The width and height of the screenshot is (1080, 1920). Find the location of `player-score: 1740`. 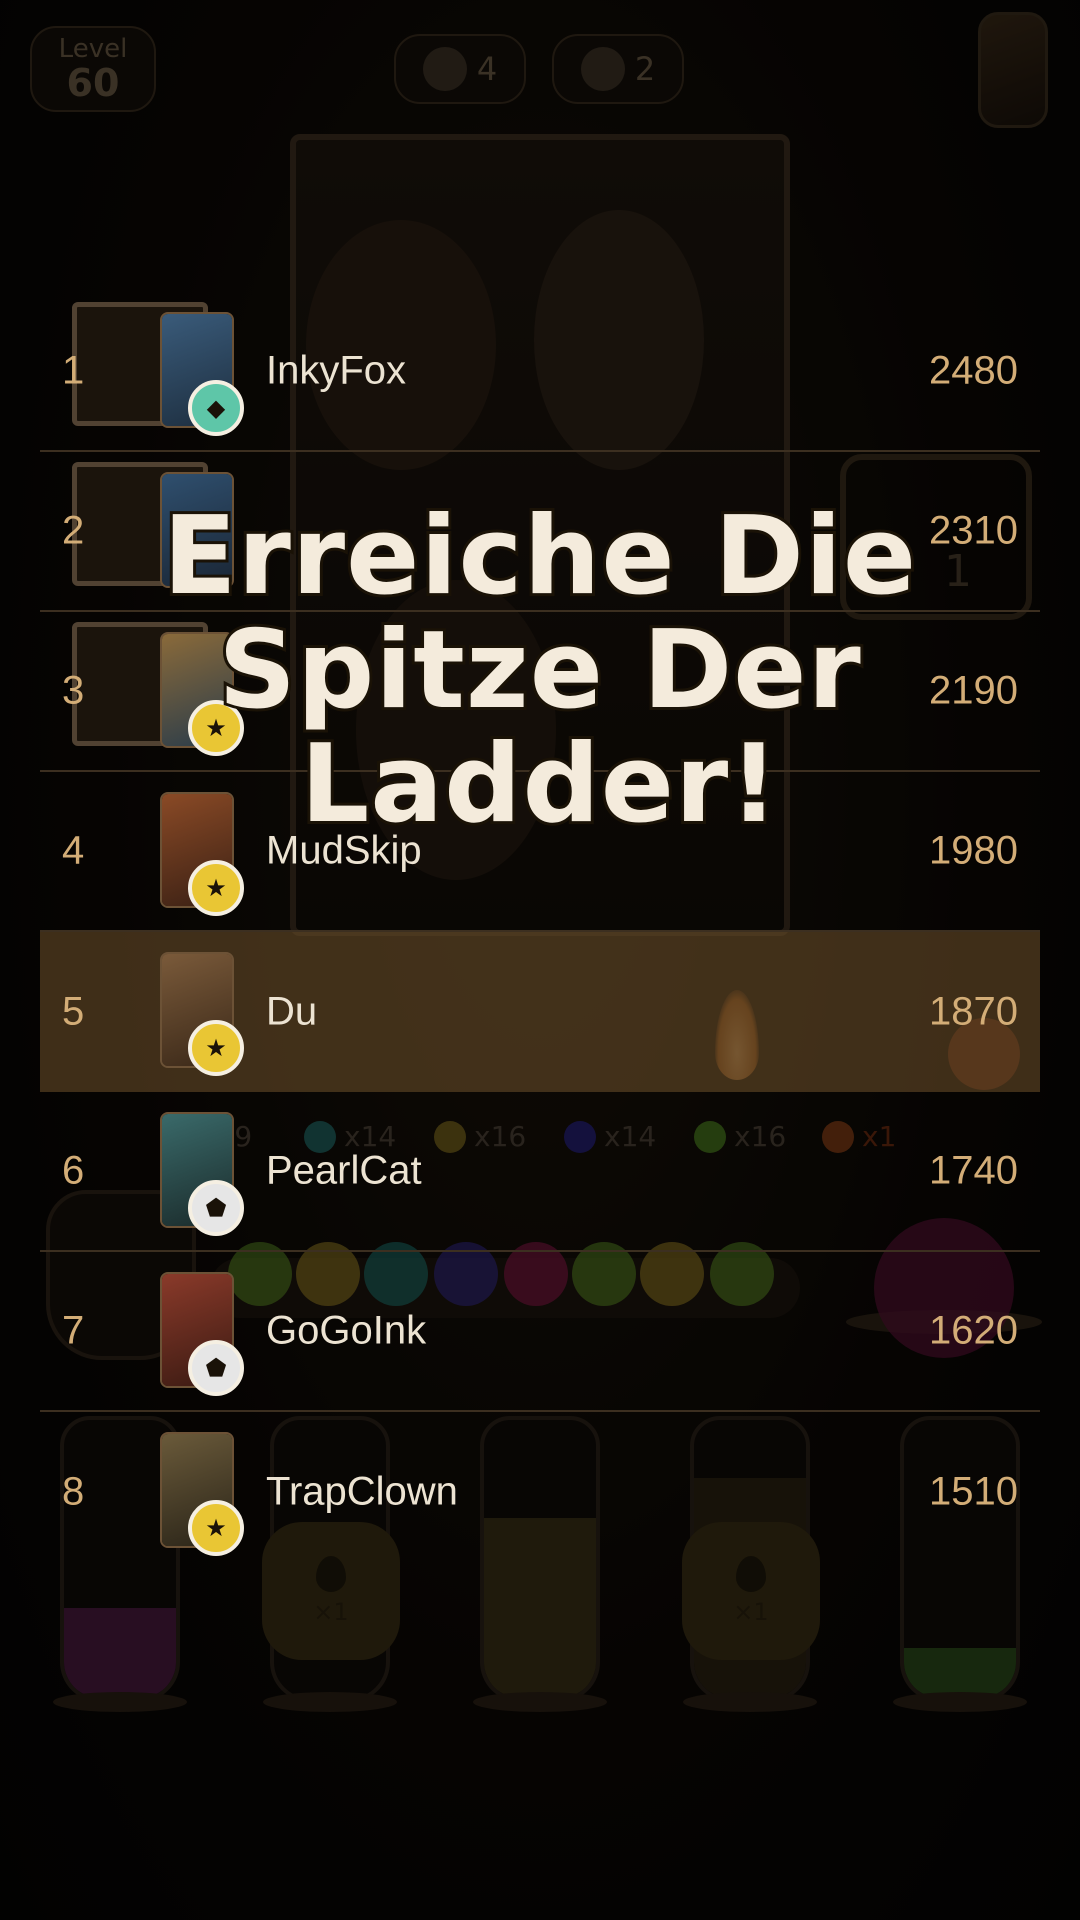

player-score: 1740 is located at coordinates (973, 1170).